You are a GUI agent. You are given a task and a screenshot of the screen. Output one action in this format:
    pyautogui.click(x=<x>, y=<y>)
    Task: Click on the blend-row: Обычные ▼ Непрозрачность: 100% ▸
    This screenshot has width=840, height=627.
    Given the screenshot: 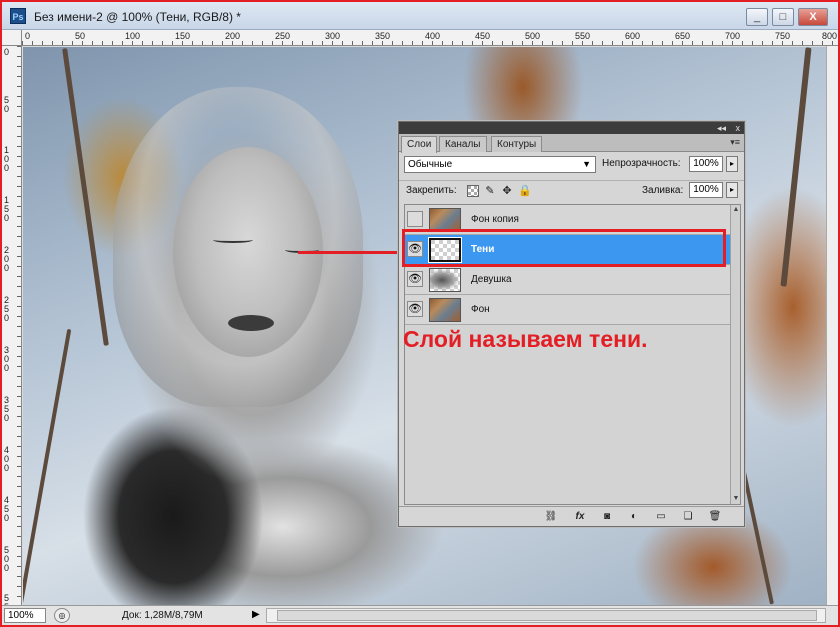 What is the action you would take?
    pyautogui.click(x=571, y=165)
    